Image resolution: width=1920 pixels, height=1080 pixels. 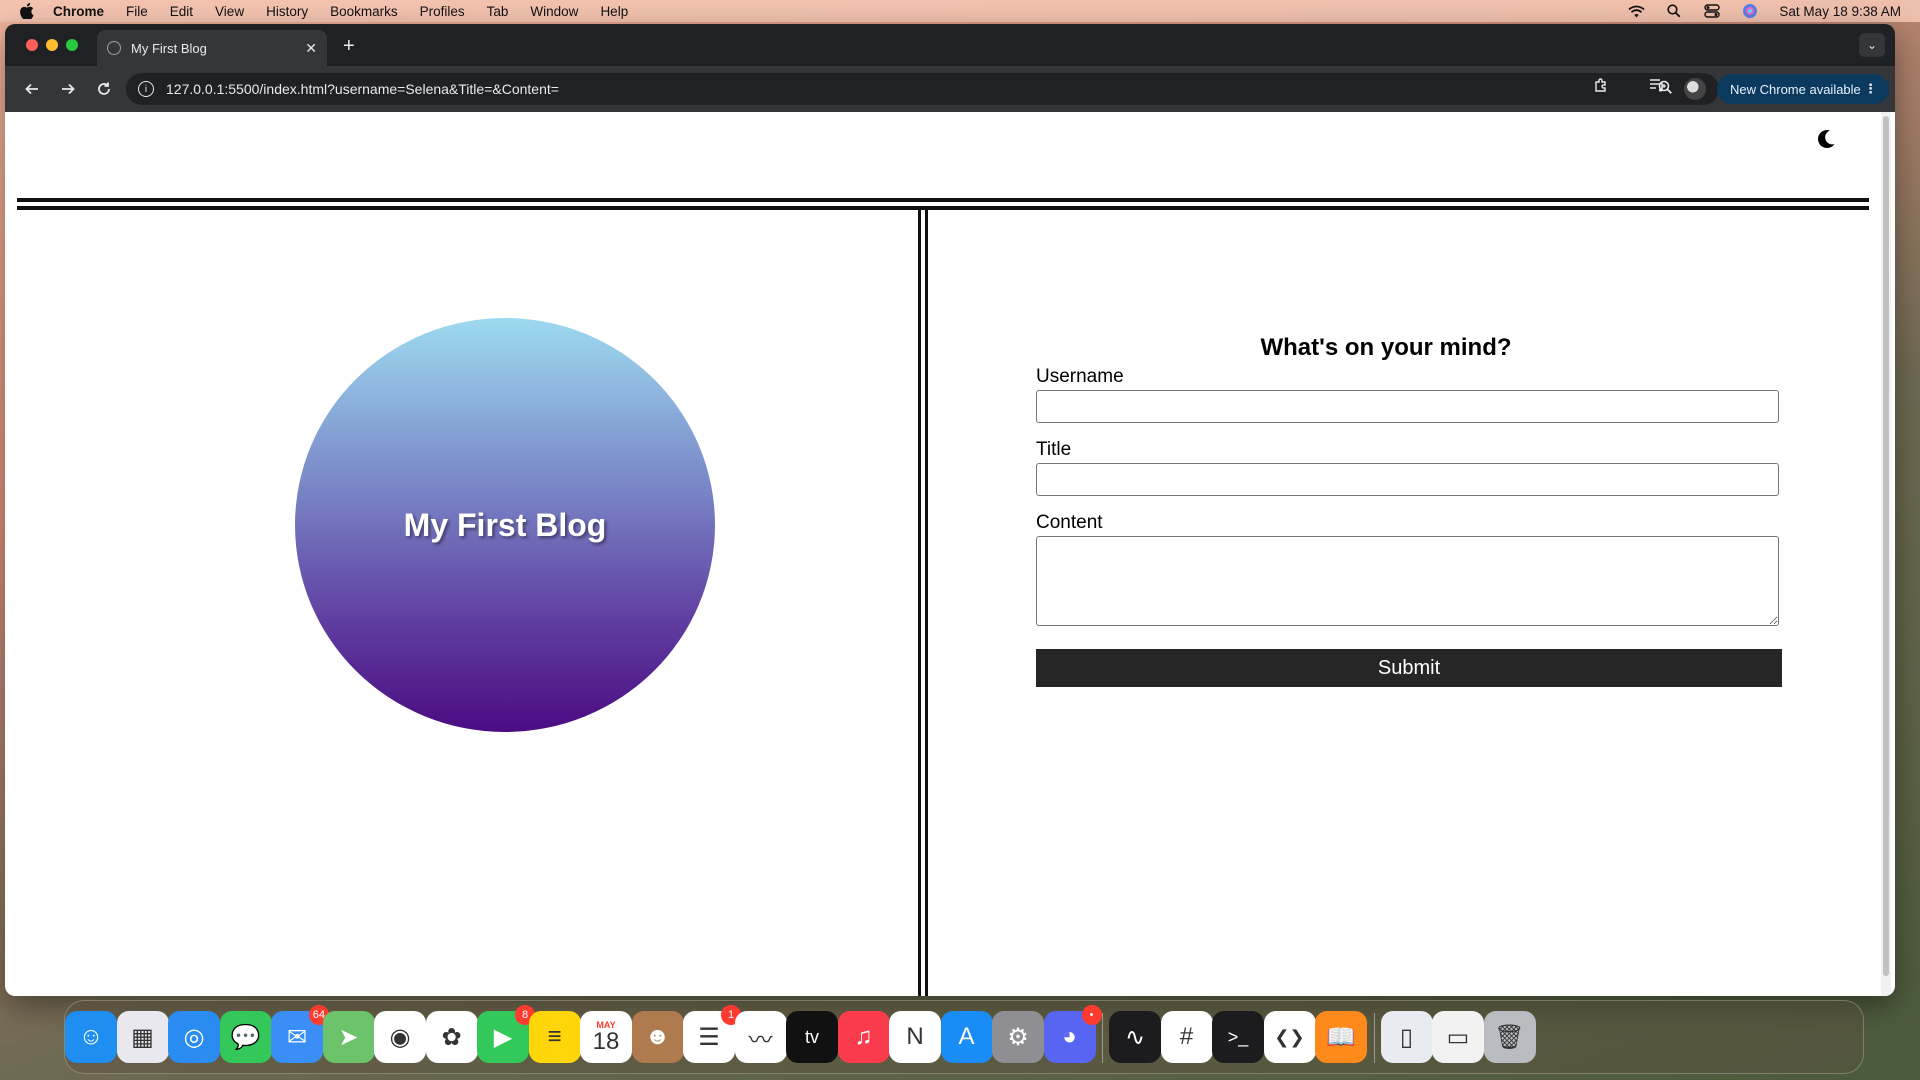 I want to click on music-icon: ♫, so click(x=863, y=1037).